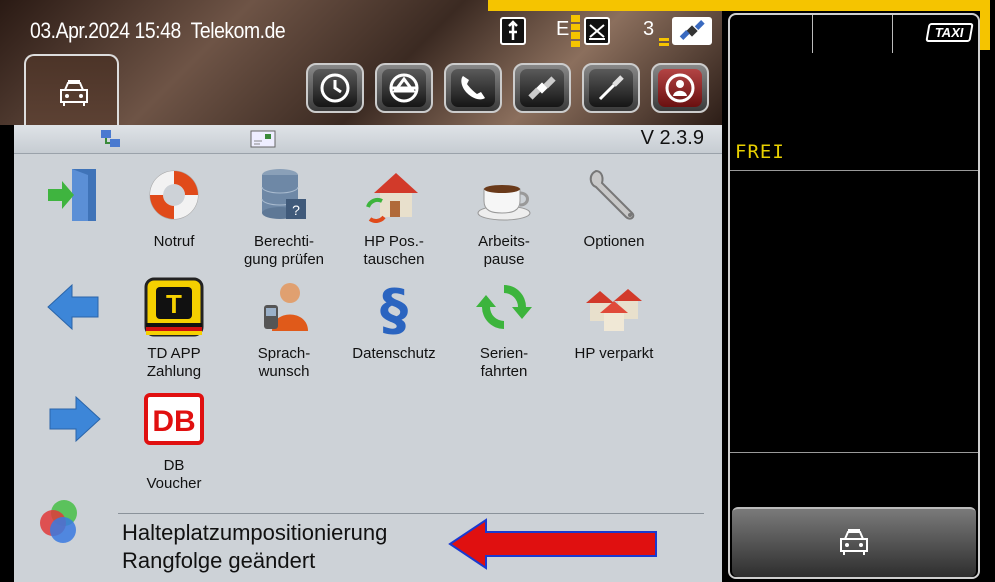 Image resolution: width=995 pixels, height=582 pixels. I want to click on house-swap-icon, so click(392, 198).